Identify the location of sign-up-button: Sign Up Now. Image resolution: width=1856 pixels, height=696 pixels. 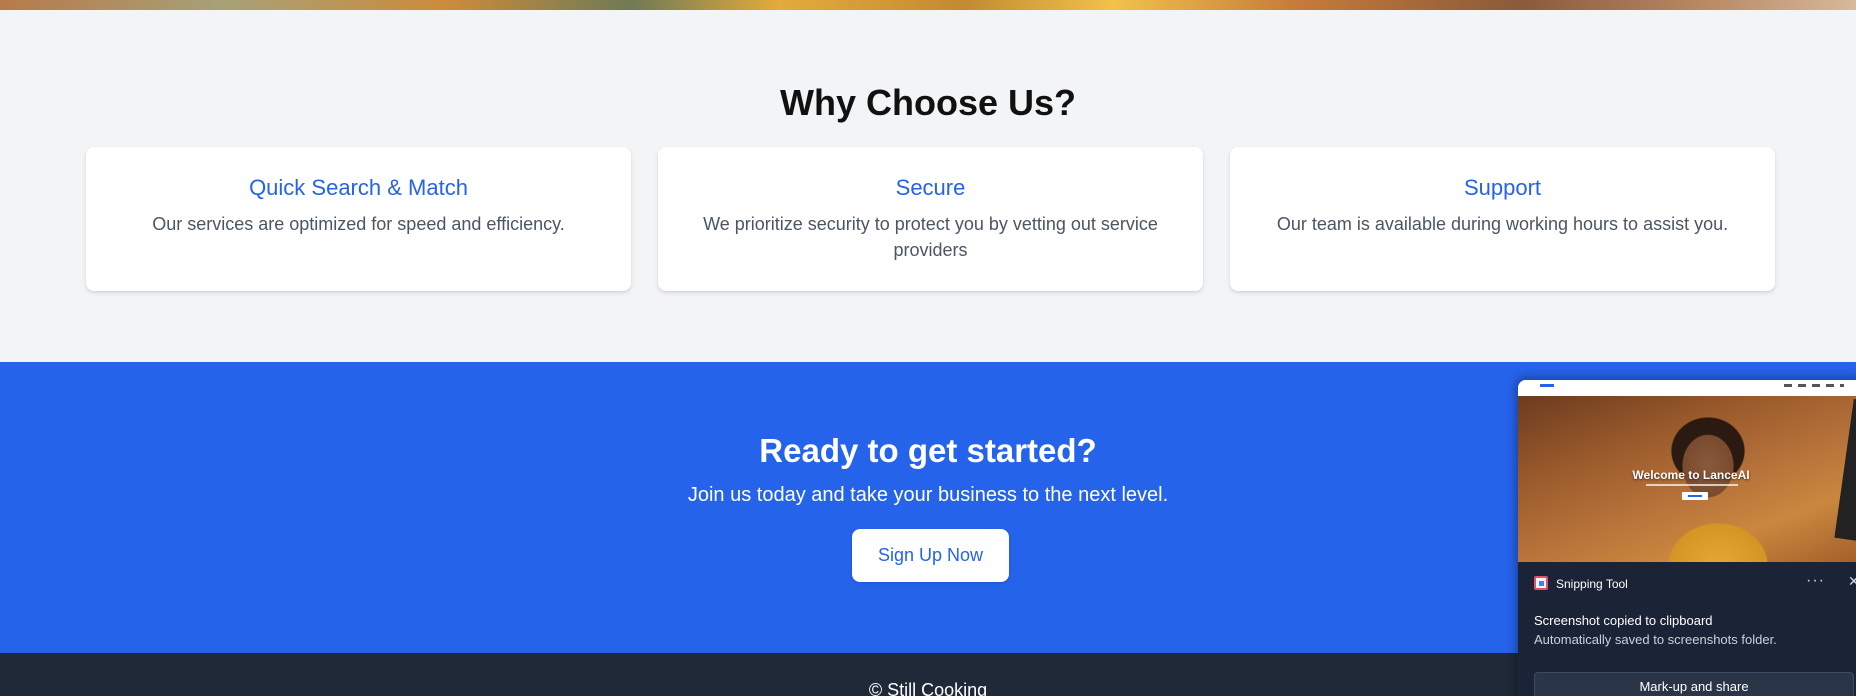
(930, 555).